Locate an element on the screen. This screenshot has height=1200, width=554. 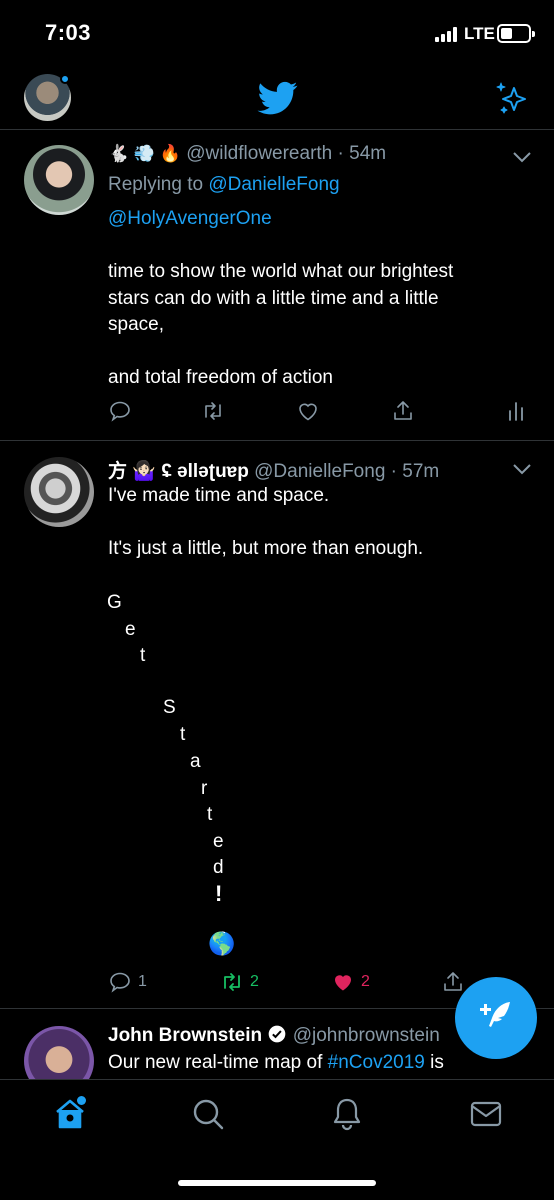
staircase-letter: G is located at coordinates (114, 602).